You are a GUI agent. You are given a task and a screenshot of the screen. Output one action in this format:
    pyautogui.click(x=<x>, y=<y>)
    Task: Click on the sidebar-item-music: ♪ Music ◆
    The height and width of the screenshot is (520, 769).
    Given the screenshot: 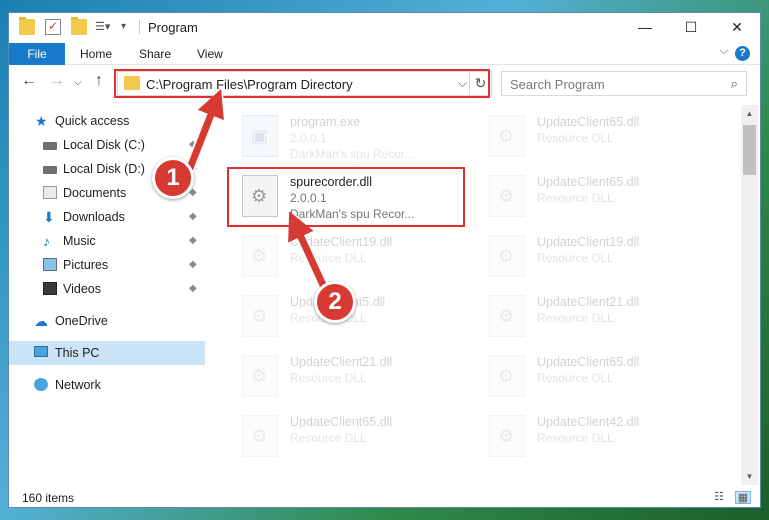 What is the action you would take?
    pyautogui.click(x=107, y=241)
    